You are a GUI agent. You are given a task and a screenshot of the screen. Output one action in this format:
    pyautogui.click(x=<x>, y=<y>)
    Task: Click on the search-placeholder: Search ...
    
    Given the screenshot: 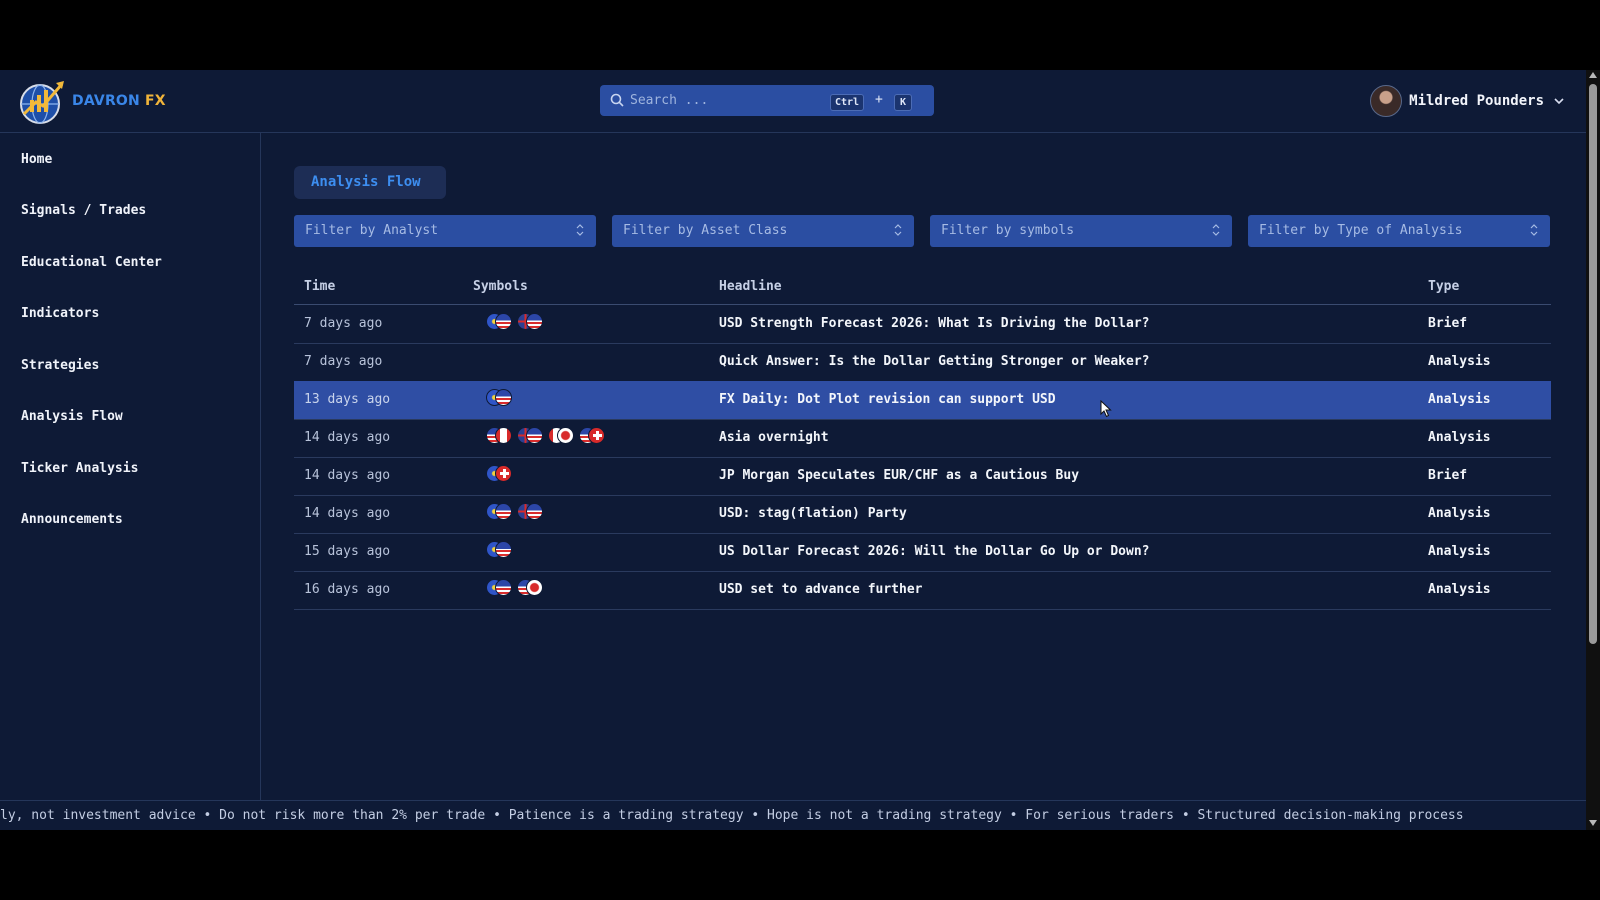 What is the action you would take?
    pyautogui.click(x=669, y=100)
    